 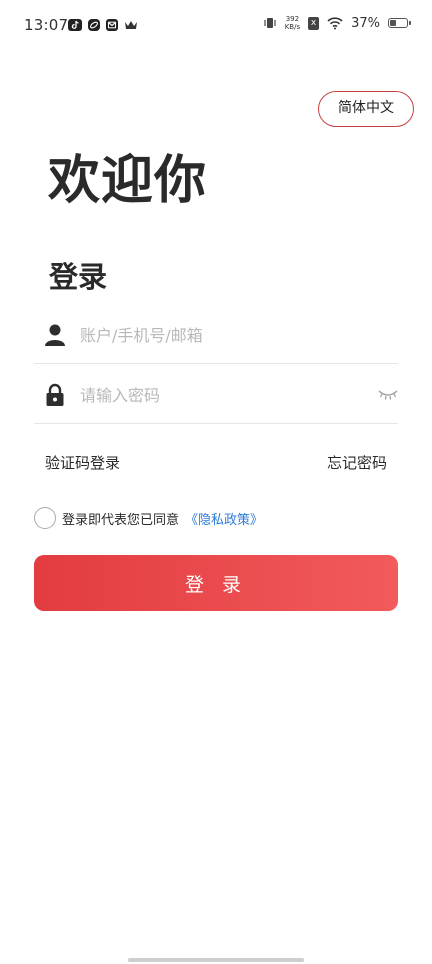 I want to click on tiktok-icon, so click(x=75, y=25).